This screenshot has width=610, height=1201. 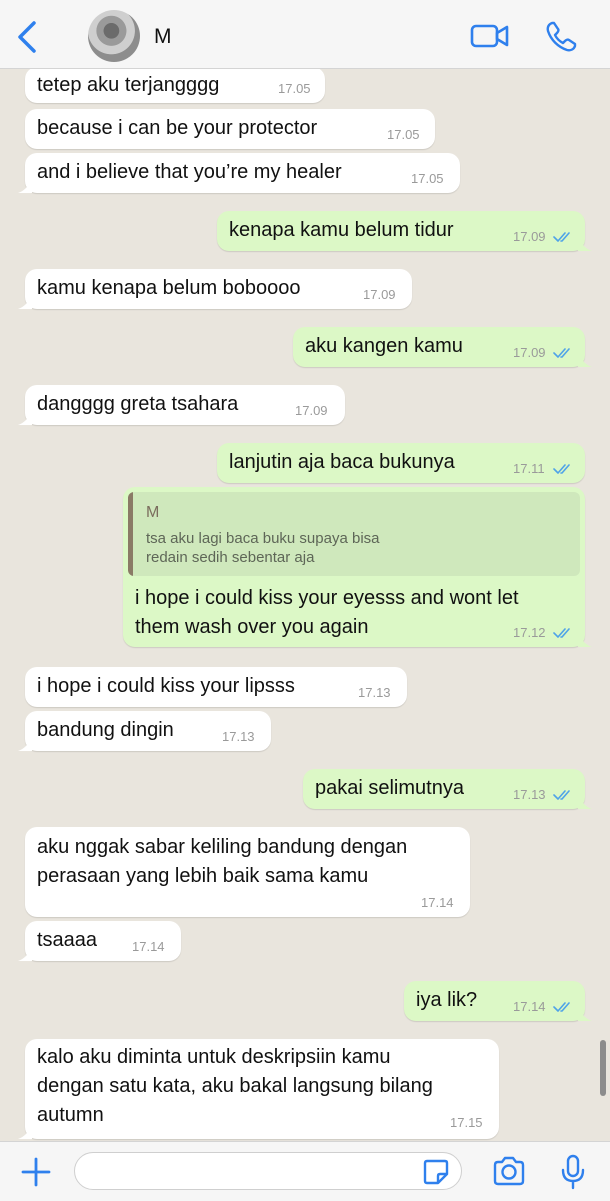 I want to click on message-text: dangggg greta tsahara, so click(x=138, y=404).